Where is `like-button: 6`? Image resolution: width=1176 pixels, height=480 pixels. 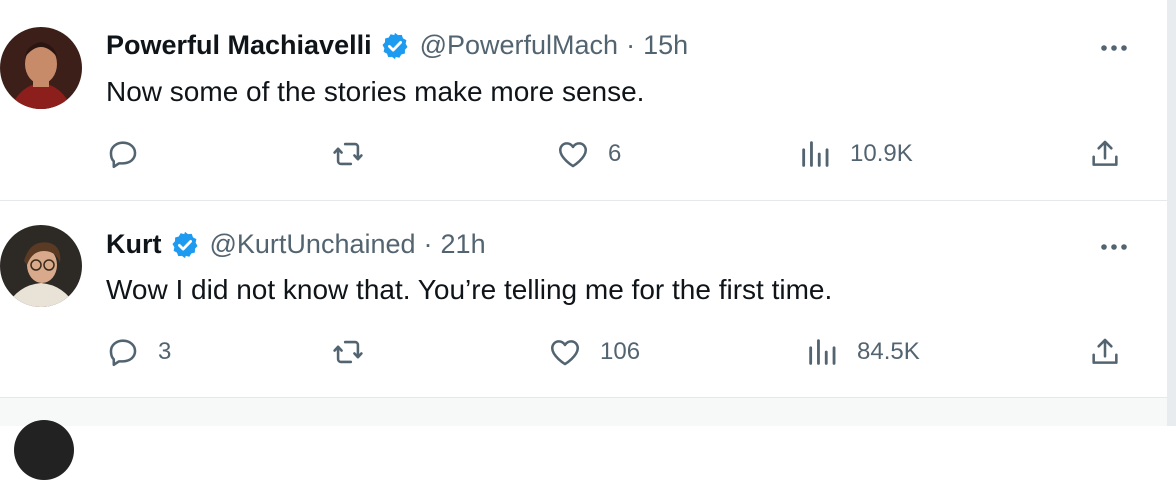 like-button: 6 is located at coordinates (588, 154).